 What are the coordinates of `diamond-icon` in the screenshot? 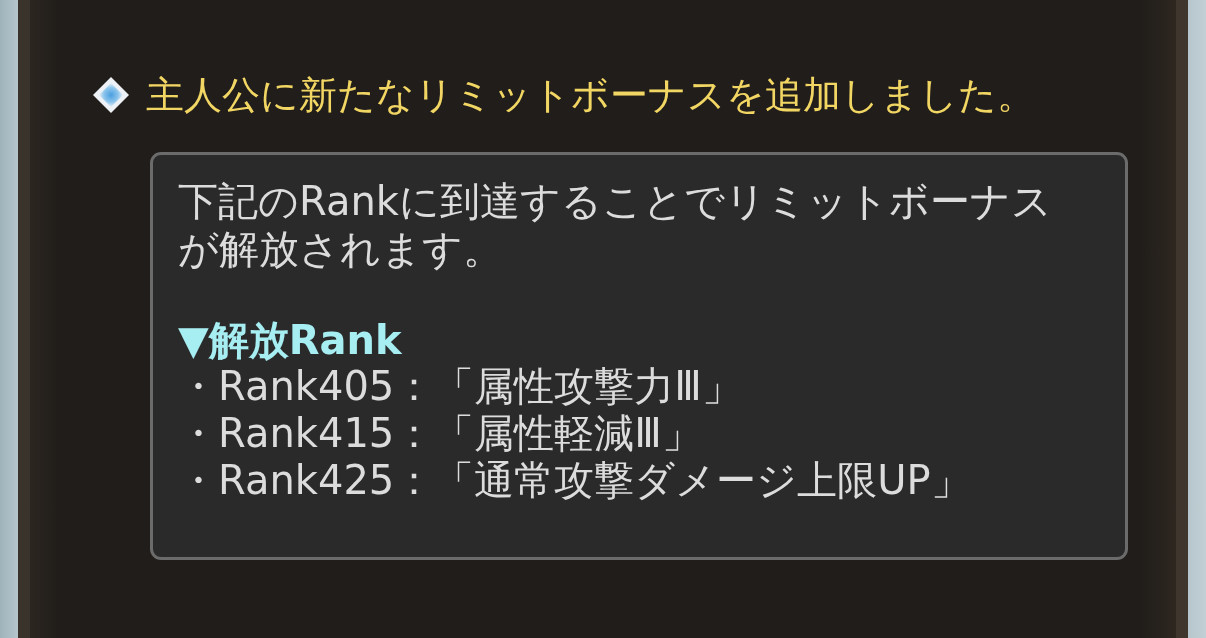 It's located at (111, 95).